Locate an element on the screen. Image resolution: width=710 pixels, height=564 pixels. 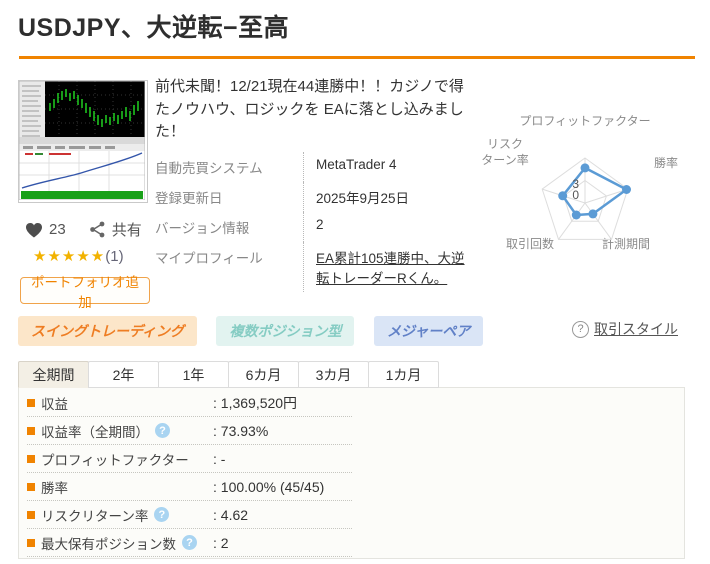
stat-row-profit: 収益 : 1,369,520円 is located at coordinates (189, 403).